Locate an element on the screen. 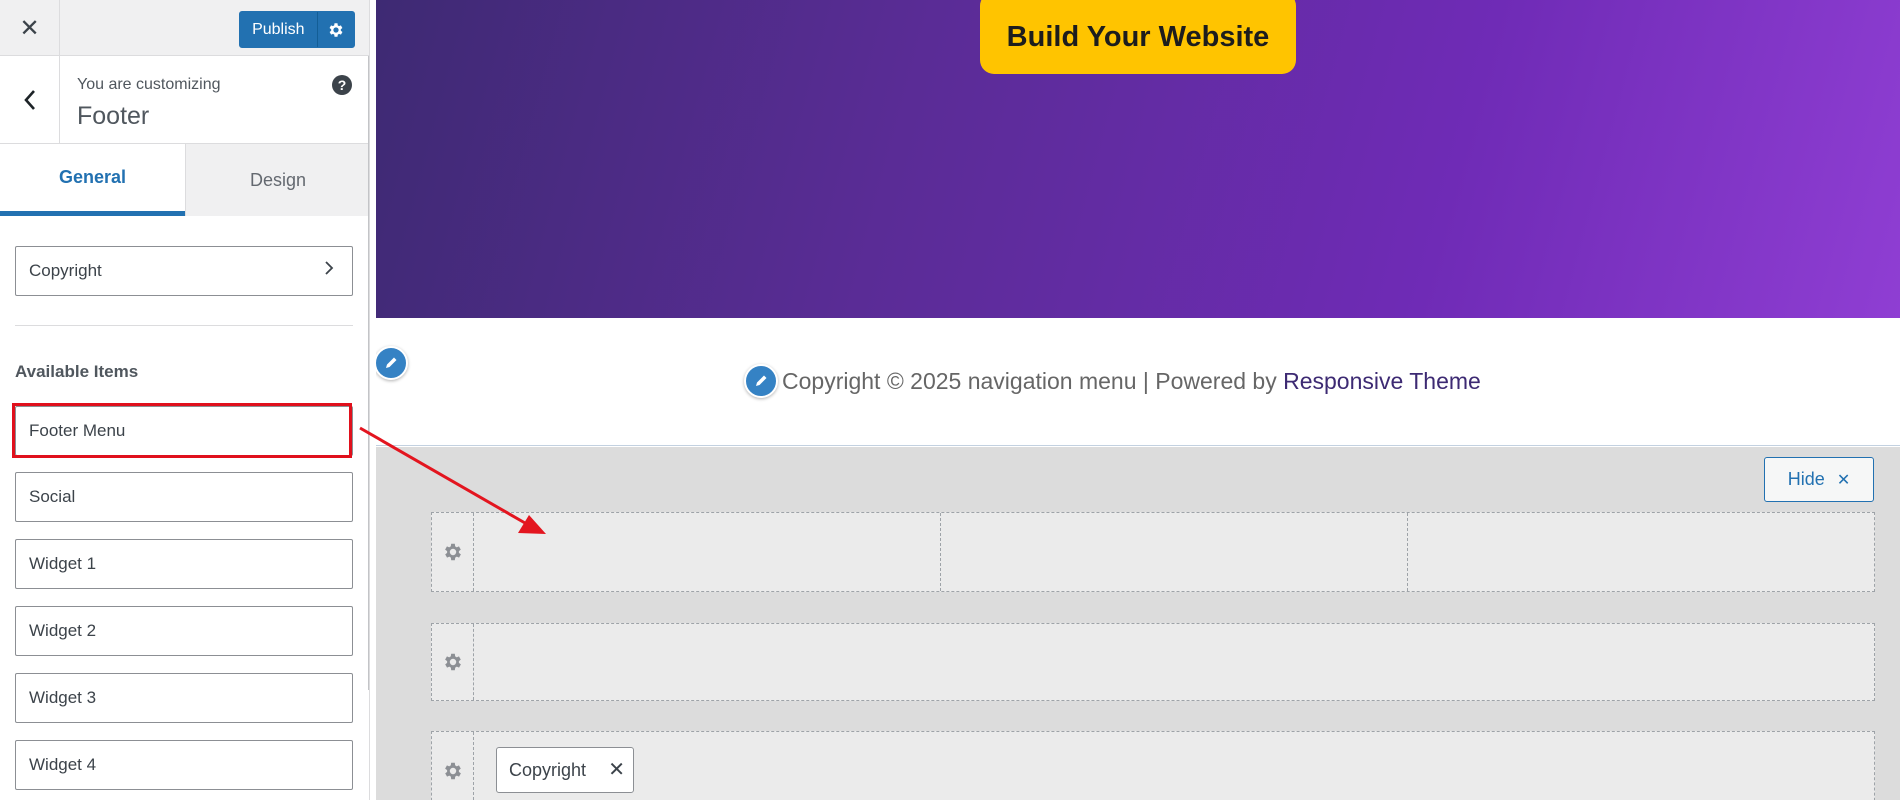 The image size is (1900, 800). help-icon: ? is located at coordinates (342, 85).